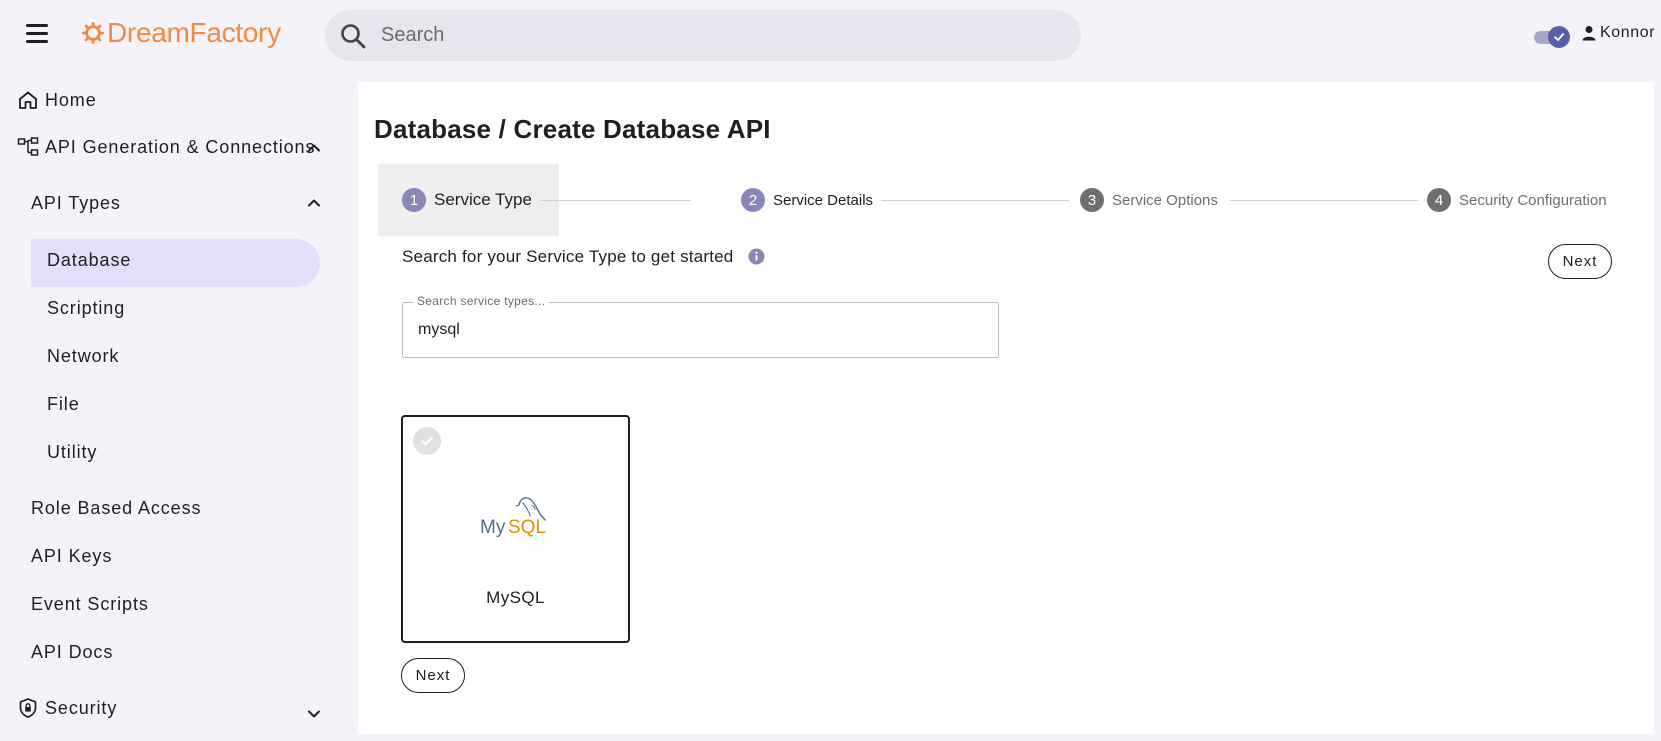 Image resolution: width=1661 pixels, height=741 pixels. What do you see at coordinates (93, 33) in the screenshot?
I see `gear-icon` at bounding box center [93, 33].